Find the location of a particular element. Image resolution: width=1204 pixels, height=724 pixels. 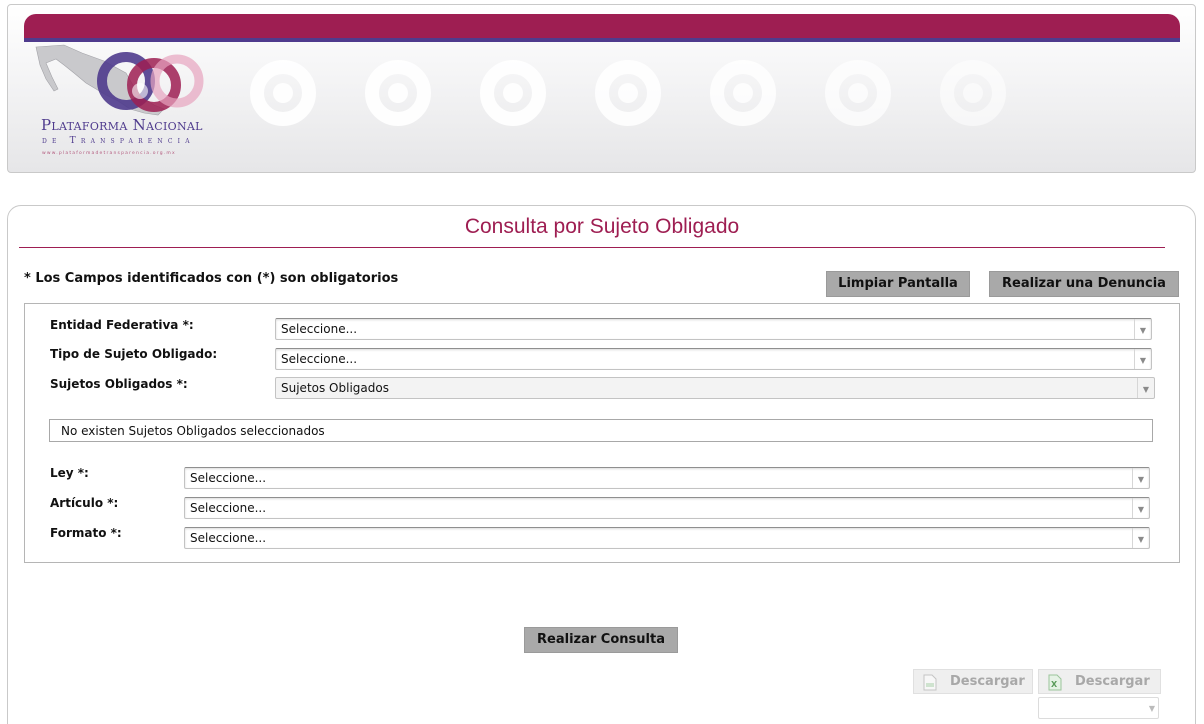

page-title: Consulta por Sujeto Obligado is located at coordinates (602, 226).